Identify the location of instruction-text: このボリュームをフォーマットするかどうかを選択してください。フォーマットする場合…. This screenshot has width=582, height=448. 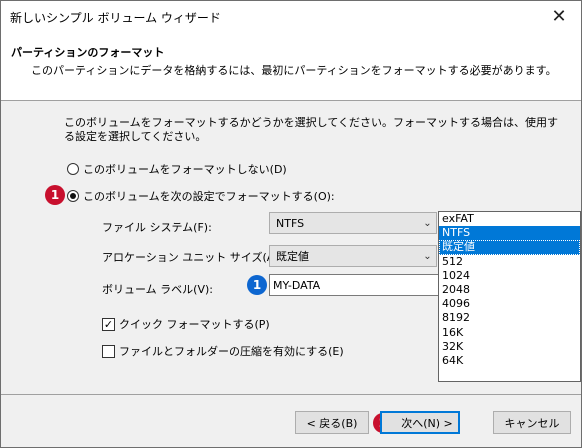
(311, 129).